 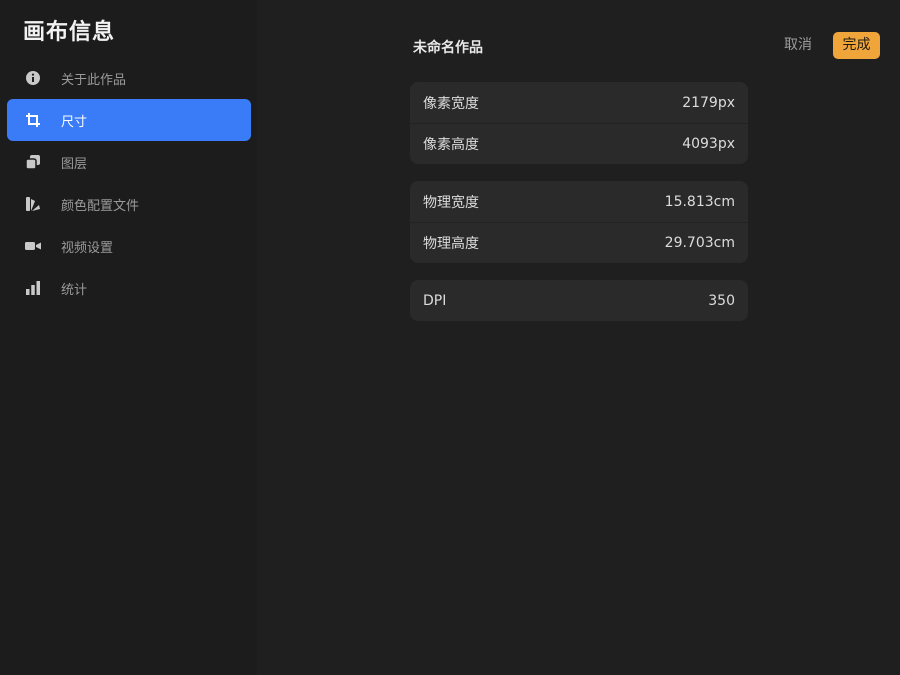 I want to click on physical-width-row: 物理宽度 15.813cm, so click(x=579, y=201).